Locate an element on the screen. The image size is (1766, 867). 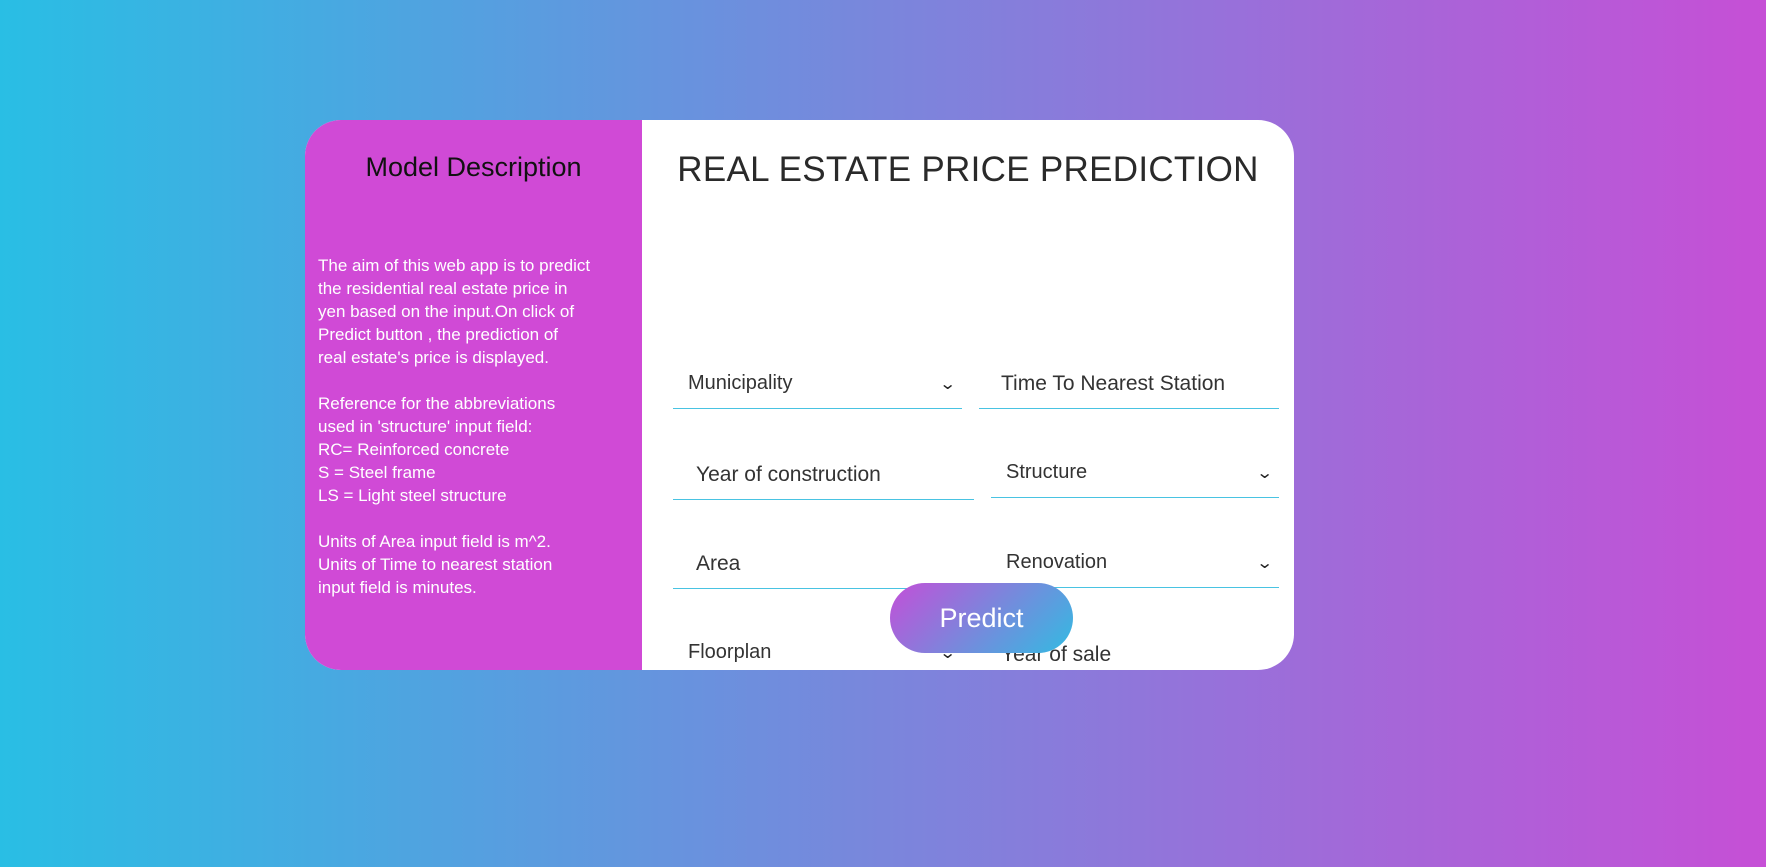
model-description-title: Model Description is located at coordinates (473, 167).